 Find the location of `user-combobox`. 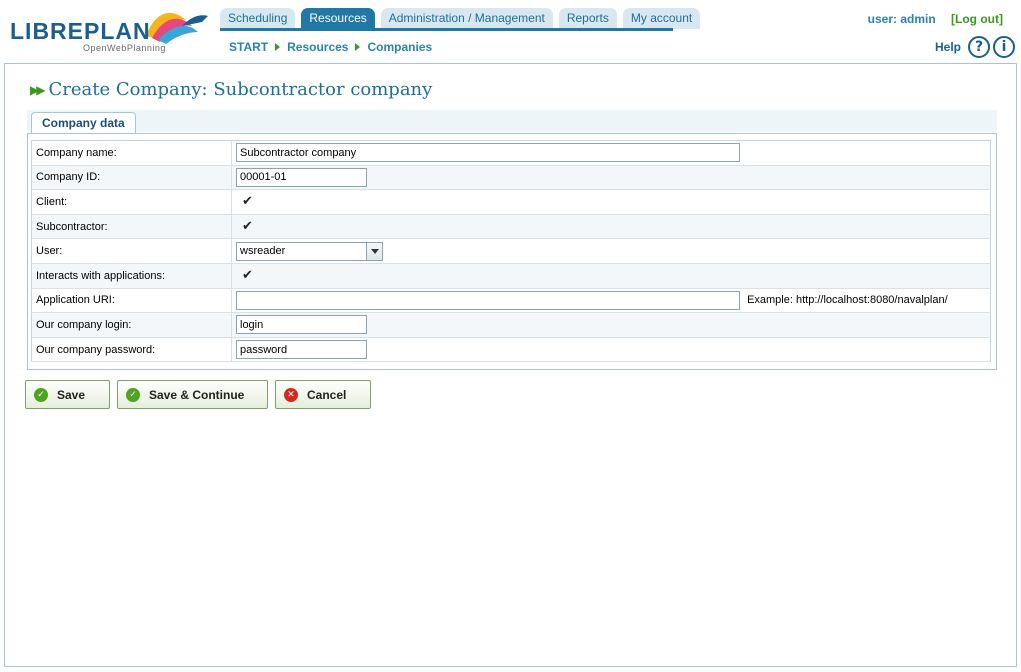

user-combobox is located at coordinates (309, 251).